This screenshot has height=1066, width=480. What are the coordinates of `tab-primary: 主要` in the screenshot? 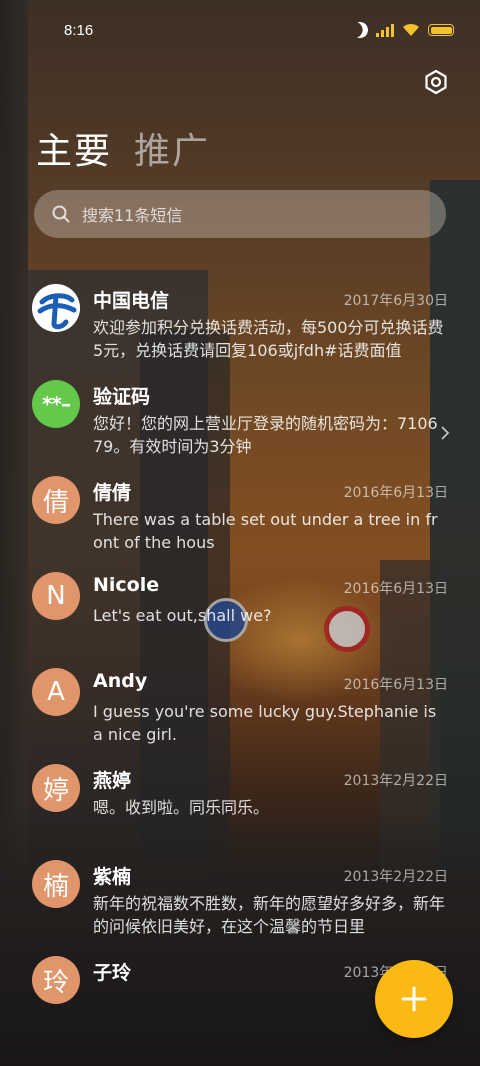 It's located at (74, 148).